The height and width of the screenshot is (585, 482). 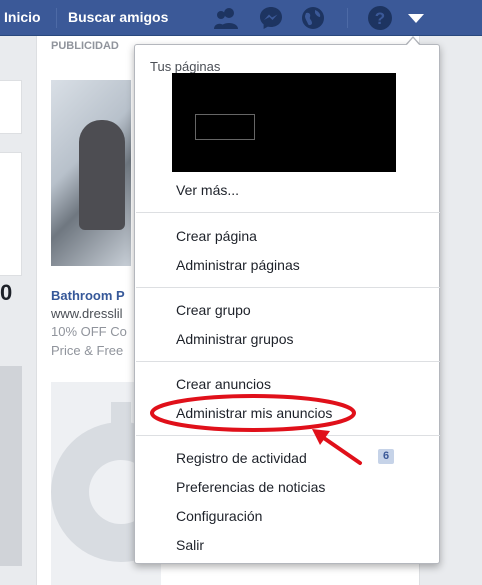 I want to click on create-ads-item: Crear anuncios, so click(x=223, y=384).